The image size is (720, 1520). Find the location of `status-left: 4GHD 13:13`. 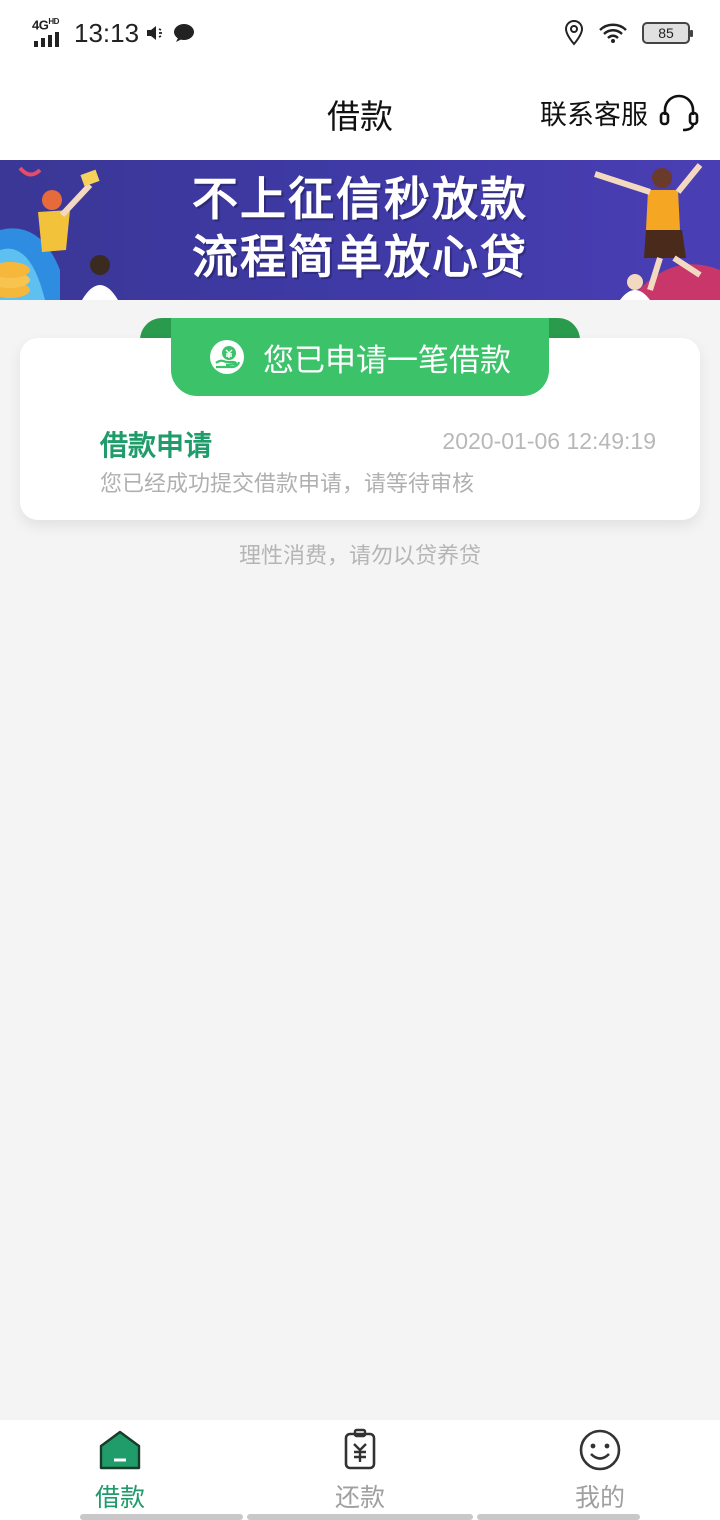

status-left: 4GHD 13:13 is located at coordinates (113, 33).